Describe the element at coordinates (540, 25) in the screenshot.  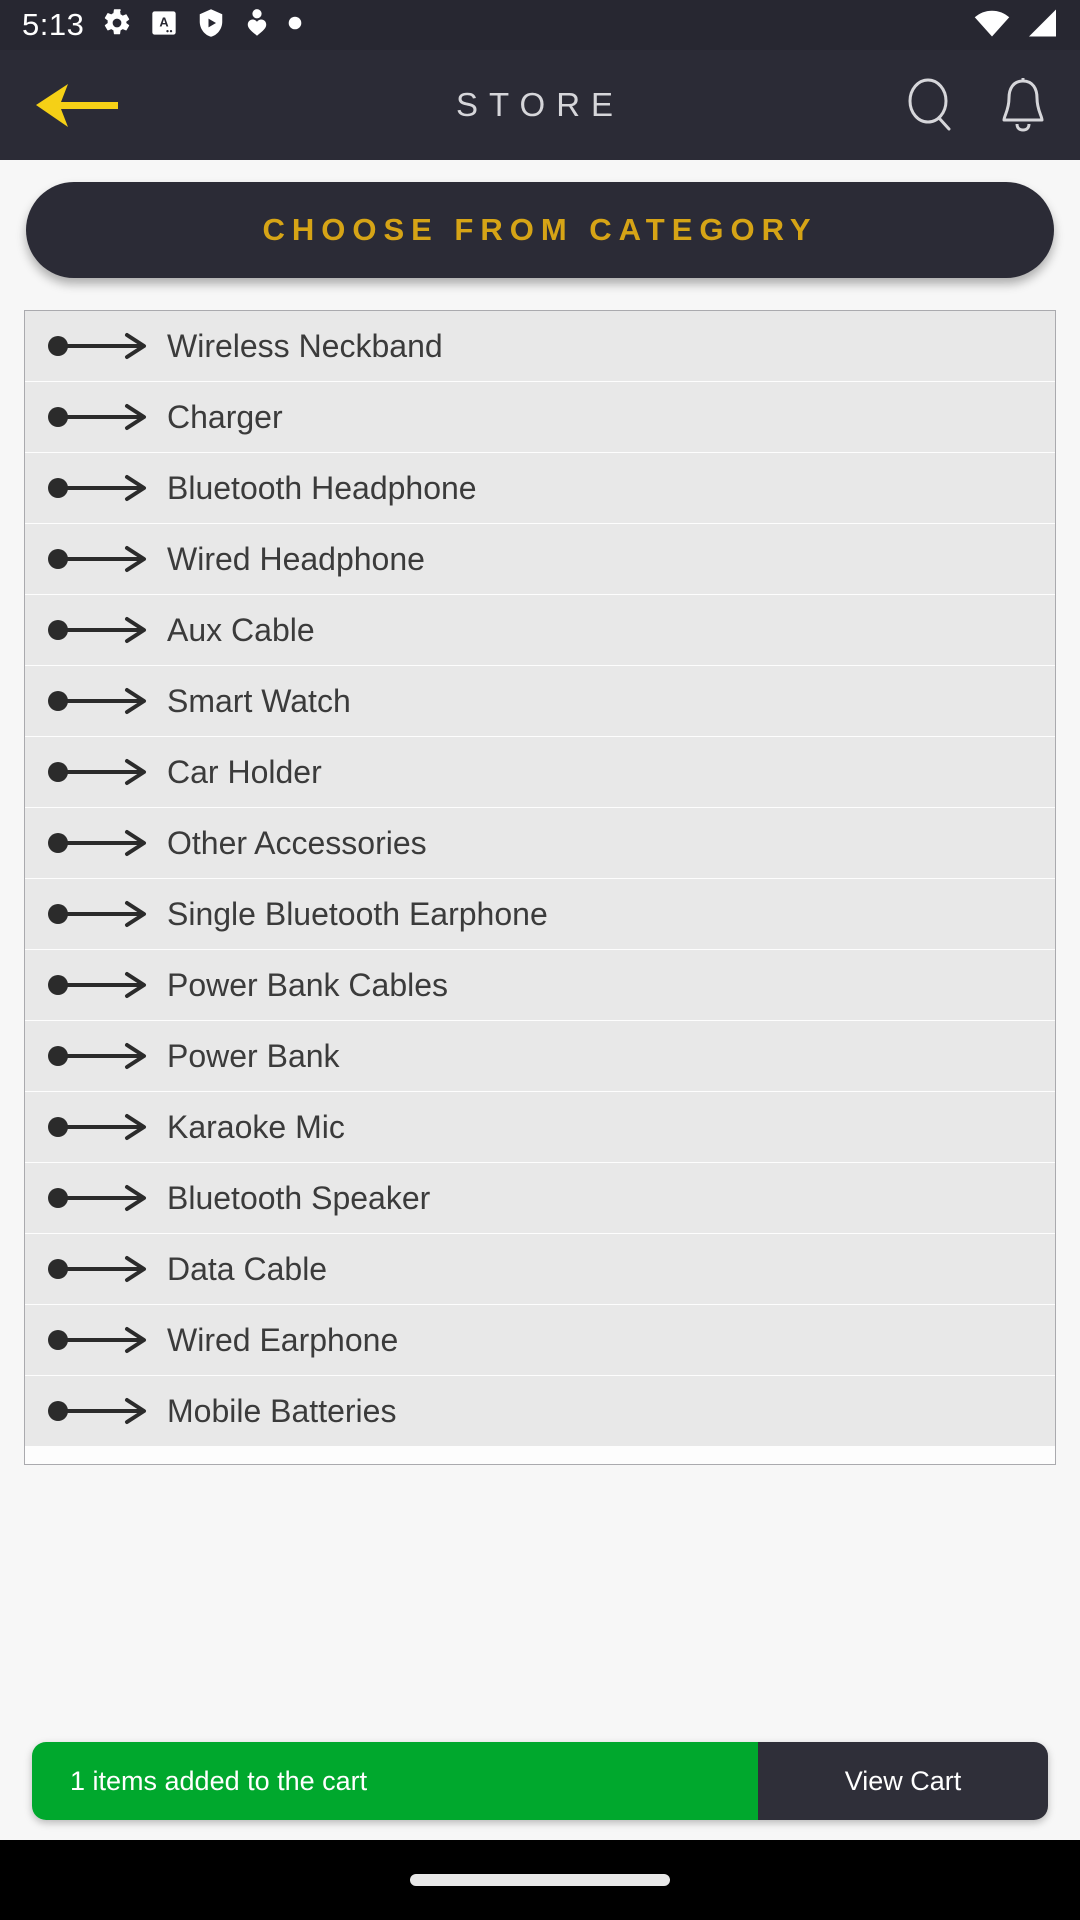
I see `status-bar: 5:13 A` at that location.